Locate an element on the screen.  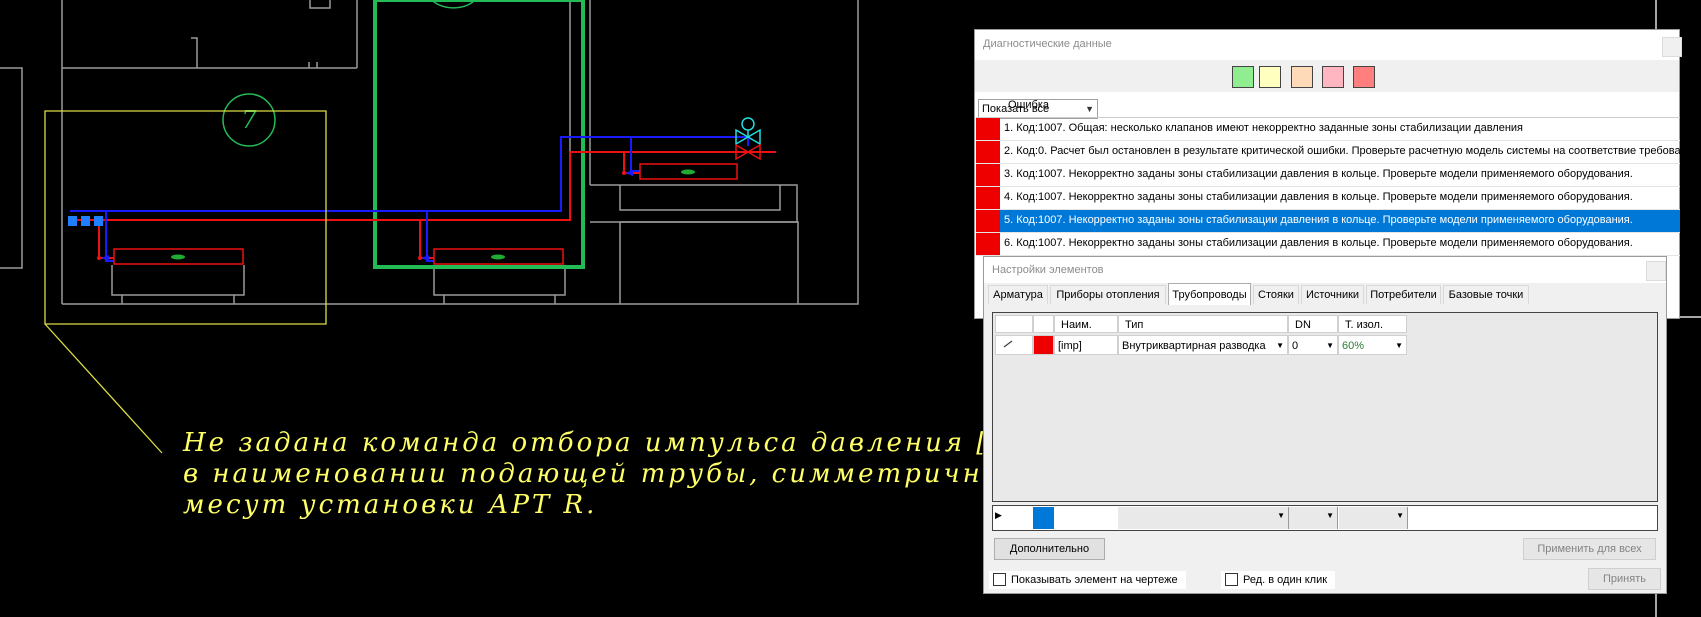
row-pointer-icon: ▶ is located at coordinates (998, 515).